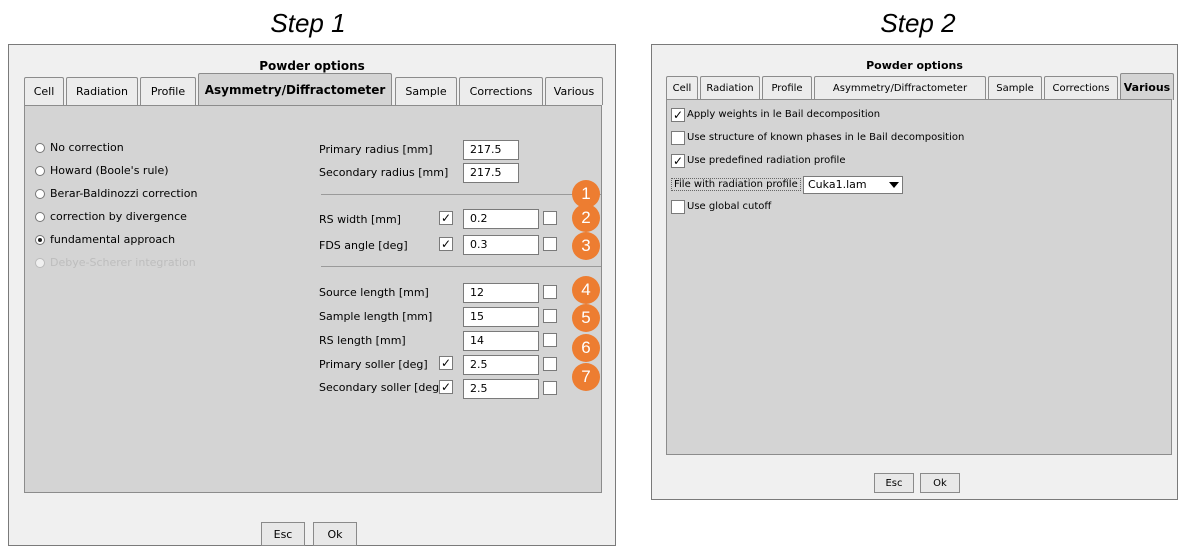 The image size is (1184, 546). I want to click on radiation-profile-file-label: File with radiation profile, so click(736, 184).